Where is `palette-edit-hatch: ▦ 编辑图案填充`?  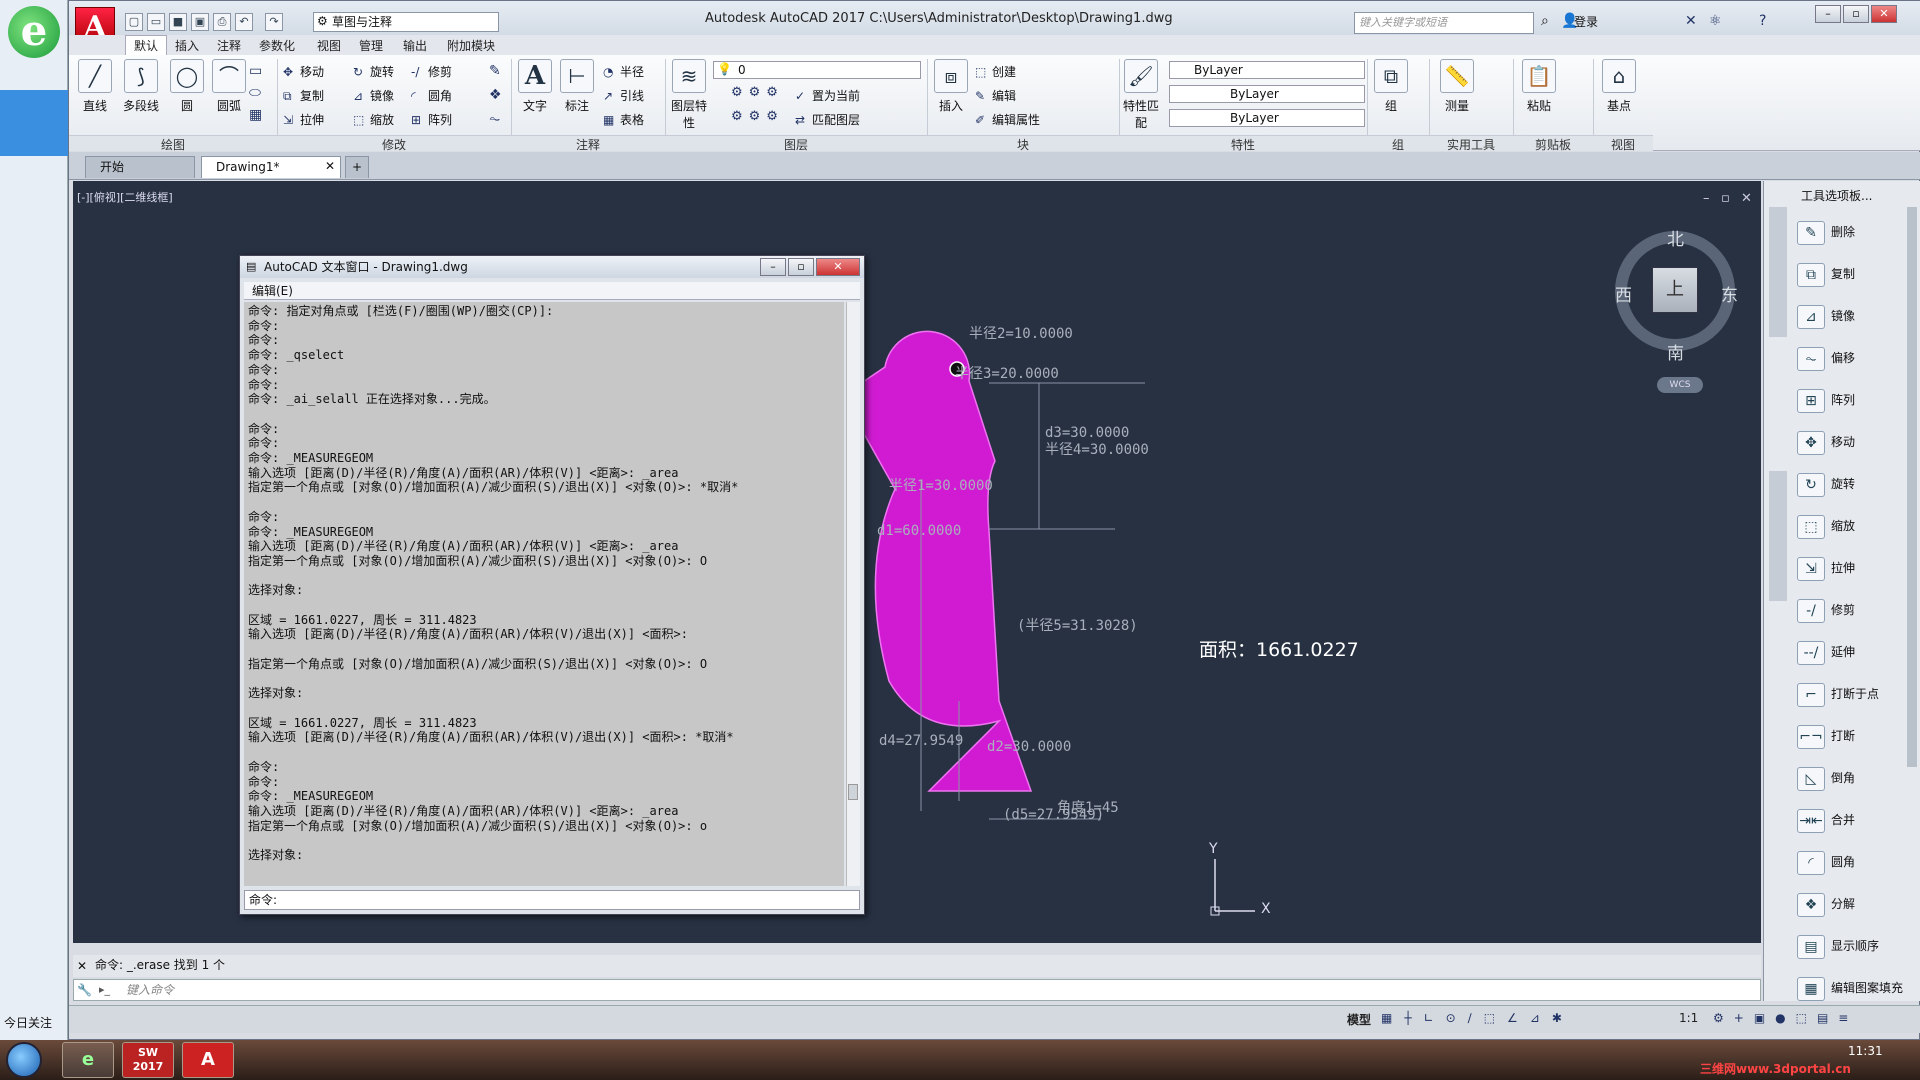 palette-edit-hatch: ▦ 编辑图案填充 is located at coordinates (1850, 988).